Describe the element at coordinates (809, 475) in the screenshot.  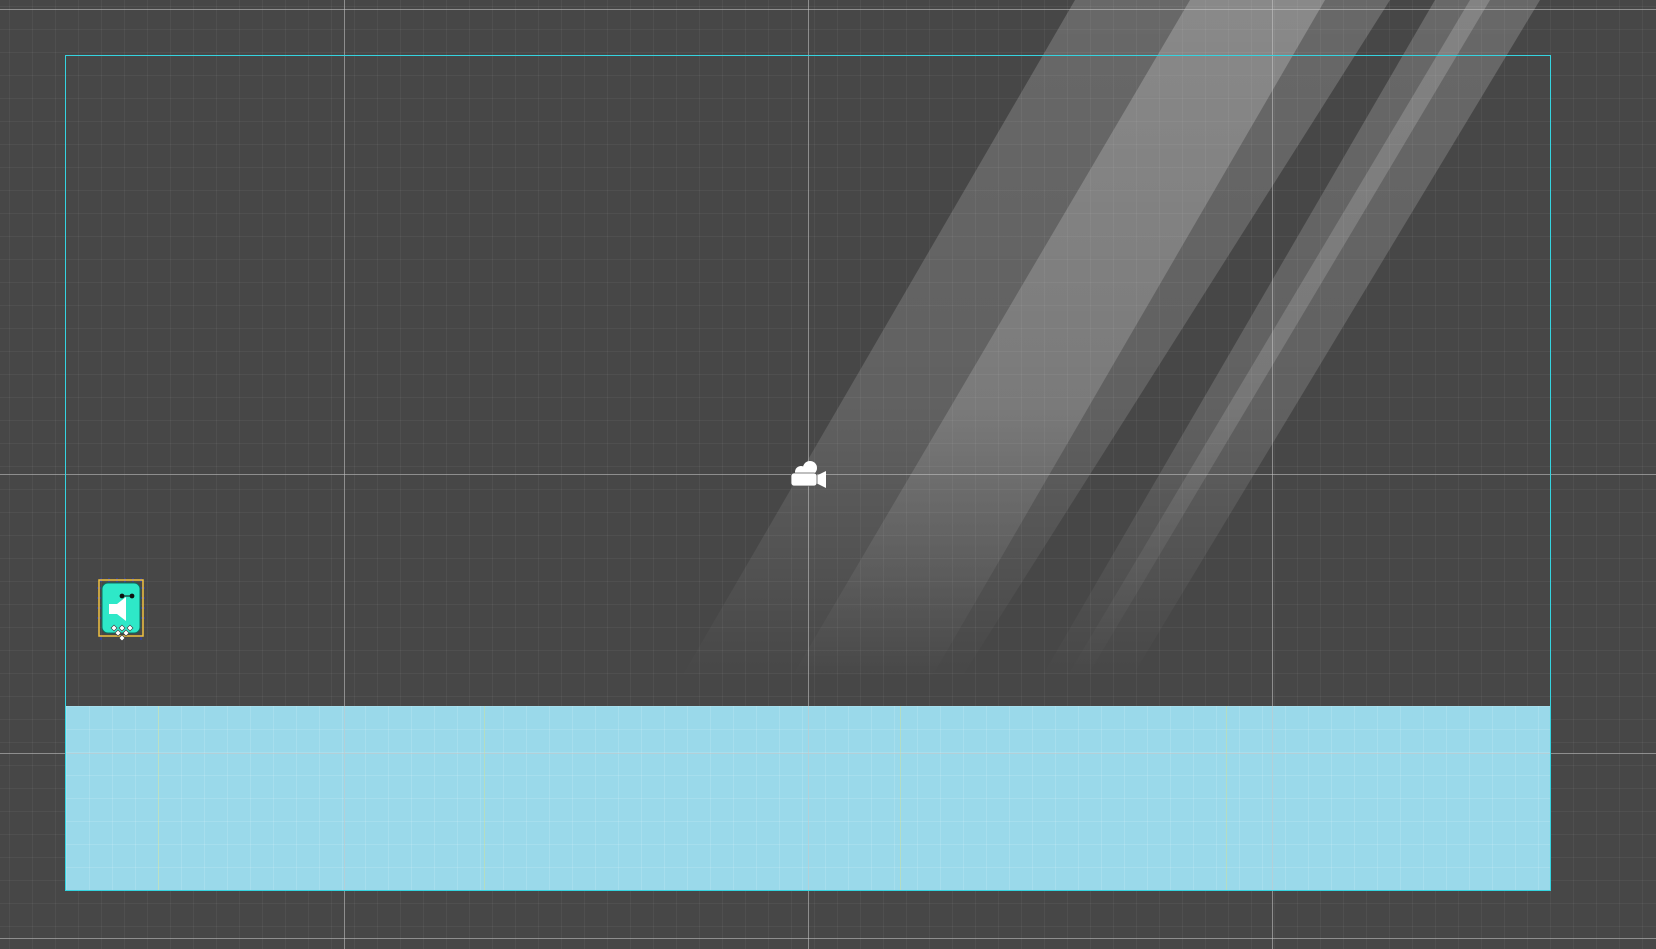
I see `camera-icon` at that location.